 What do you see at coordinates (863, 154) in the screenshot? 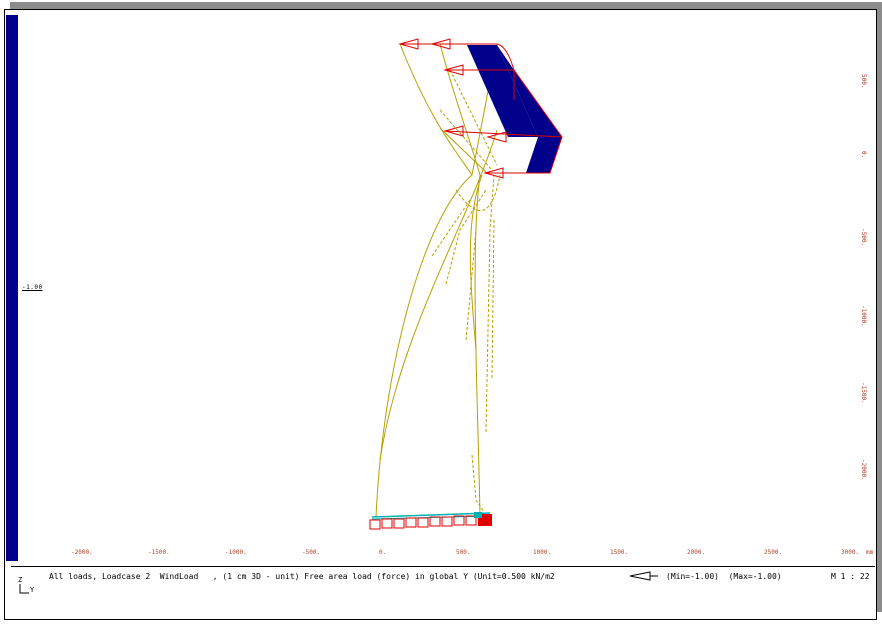
I see `y-tick-label: 0.` at bounding box center [863, 154].